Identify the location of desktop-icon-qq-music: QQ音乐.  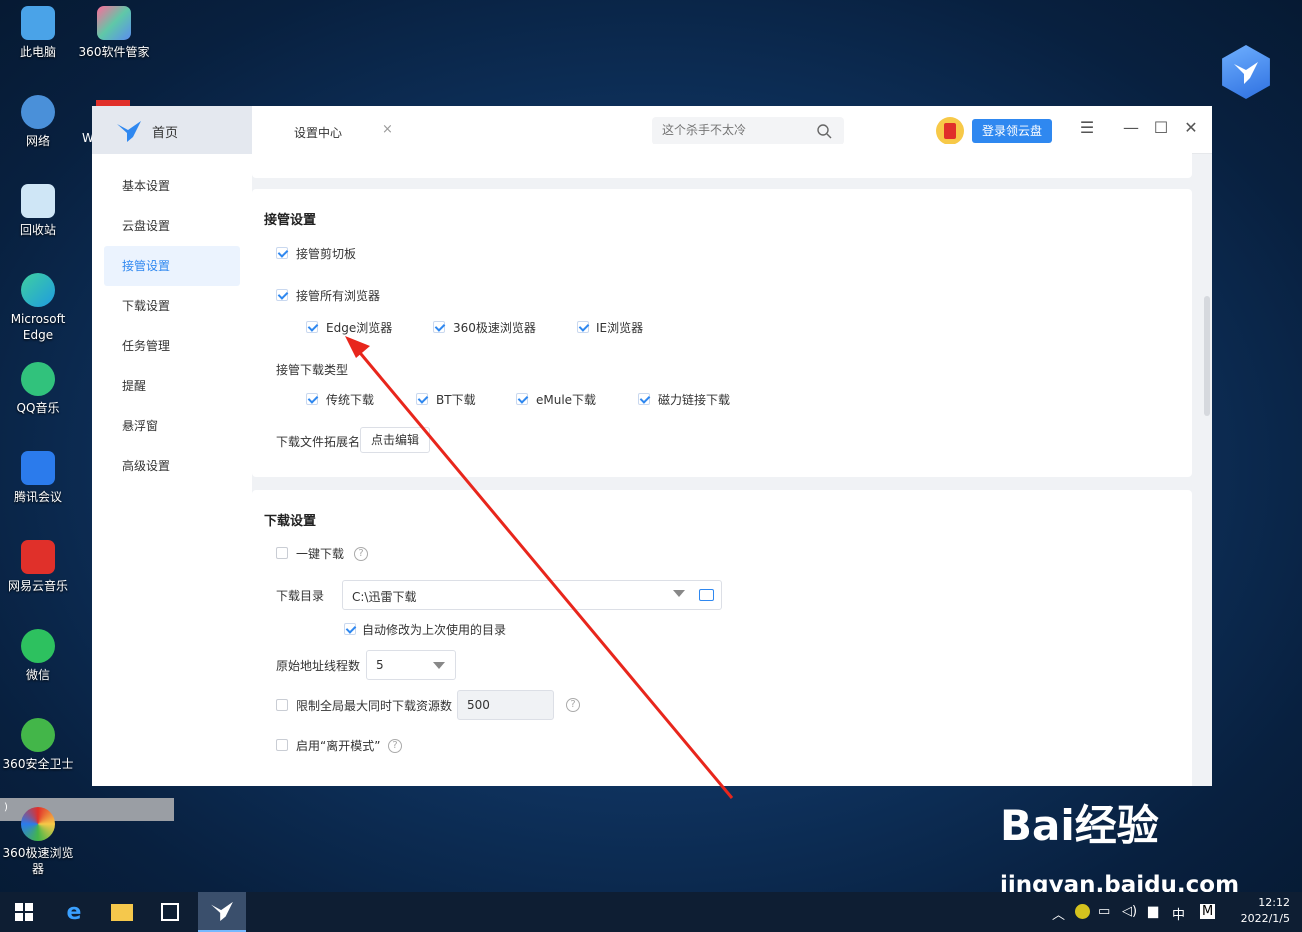
(38, 389).